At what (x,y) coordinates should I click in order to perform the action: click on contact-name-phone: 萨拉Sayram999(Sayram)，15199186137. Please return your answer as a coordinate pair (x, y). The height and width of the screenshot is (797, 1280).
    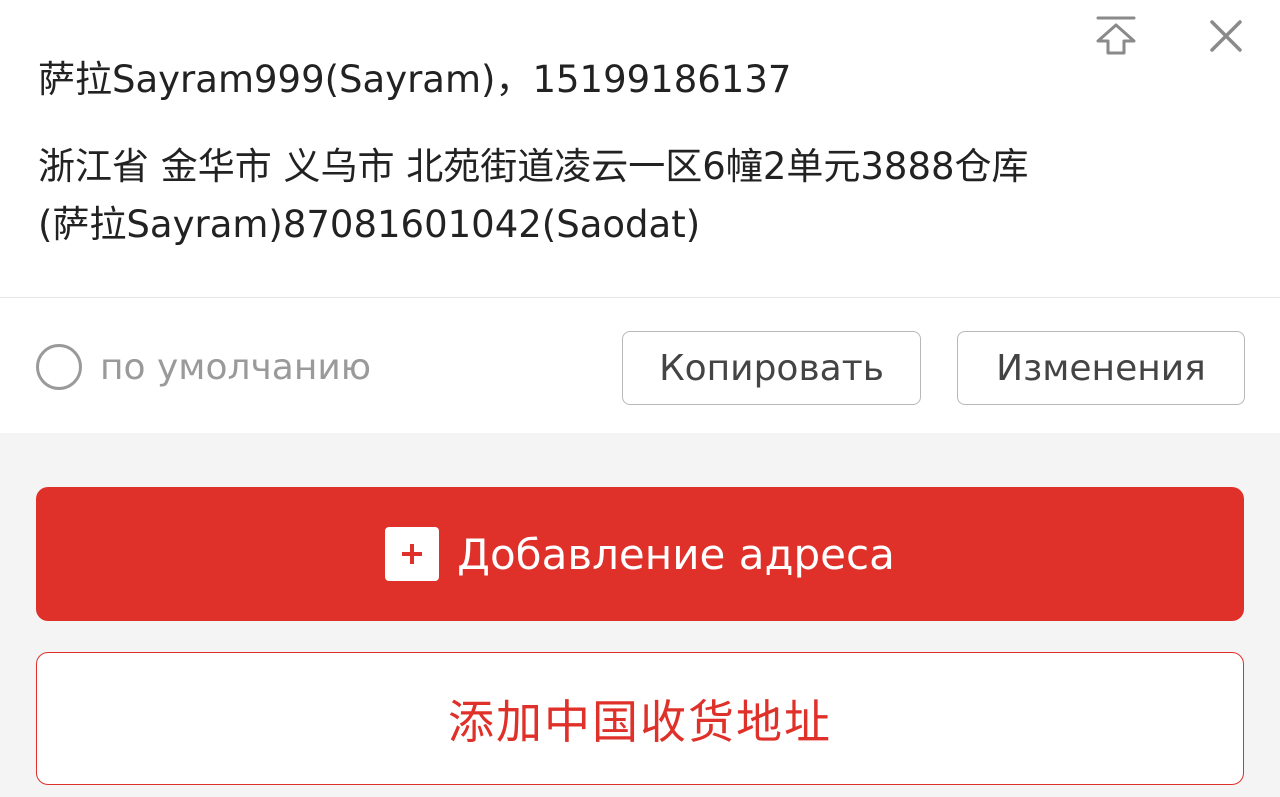
    Looking at the image, I should click on (415, 79).